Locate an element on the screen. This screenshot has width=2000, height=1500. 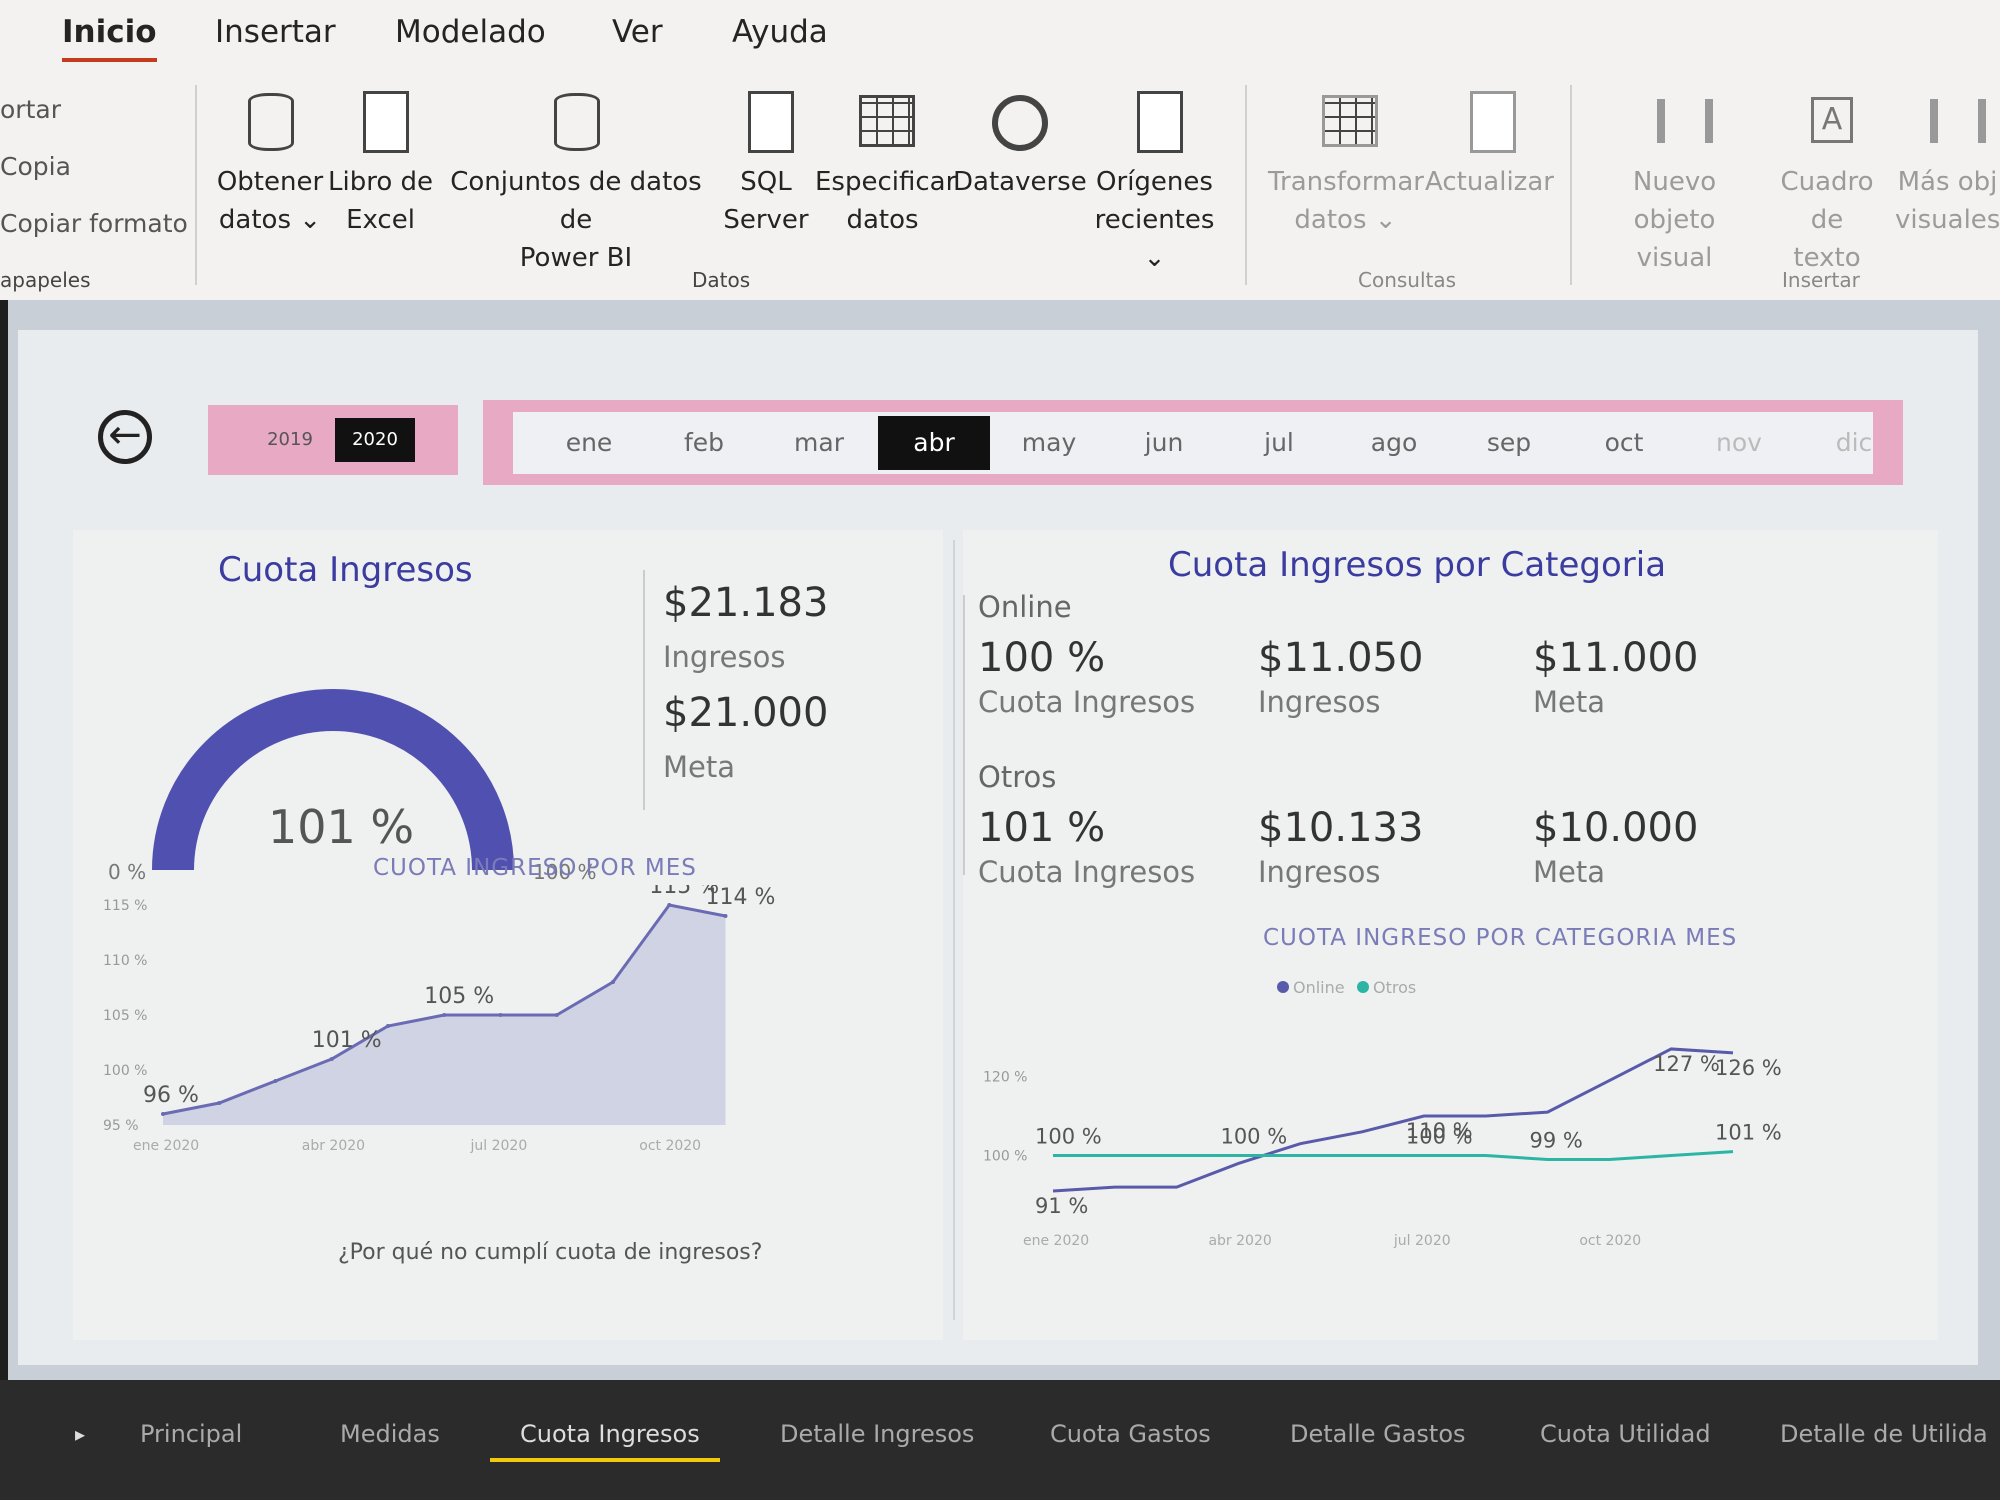
month-slicer: ene feb mar abr may jun jul ago sep oct nov dic is located at coordinates (1193, 442).